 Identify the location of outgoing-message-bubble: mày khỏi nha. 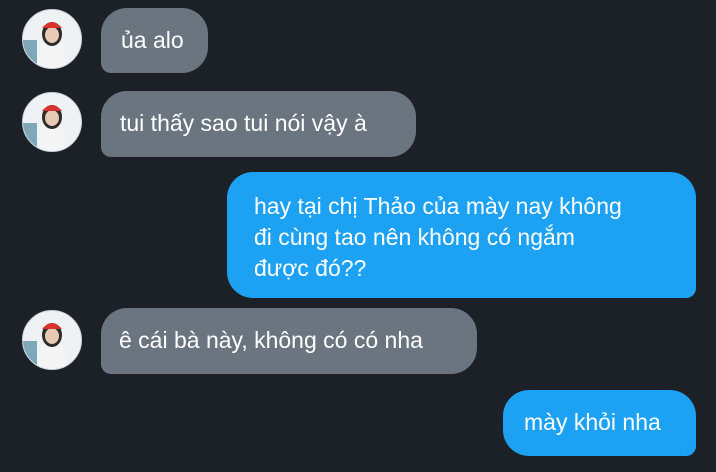
(599, 423).